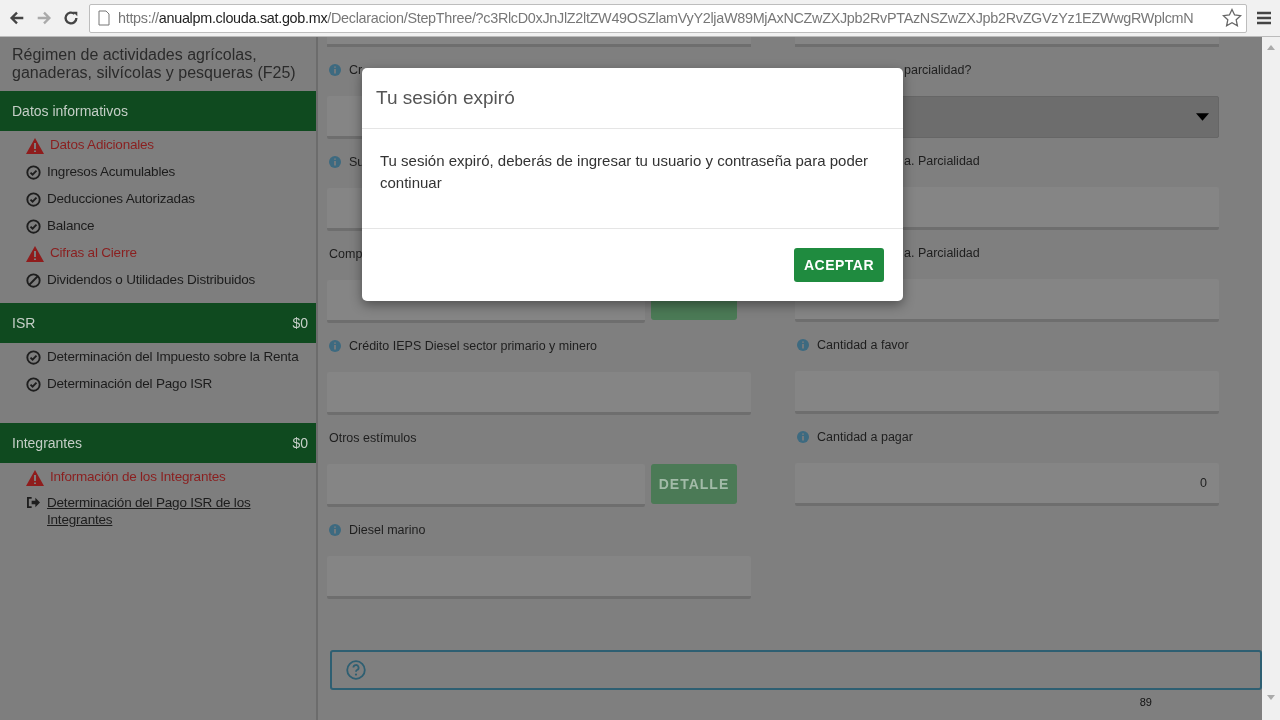 The width and height of the screenshot is (1280, 720). What do you see at coordinates (121, 199) in the screenshot?
I see `sidebar-item: Deducciones Autorizadas` at bounding box center [121, 199].